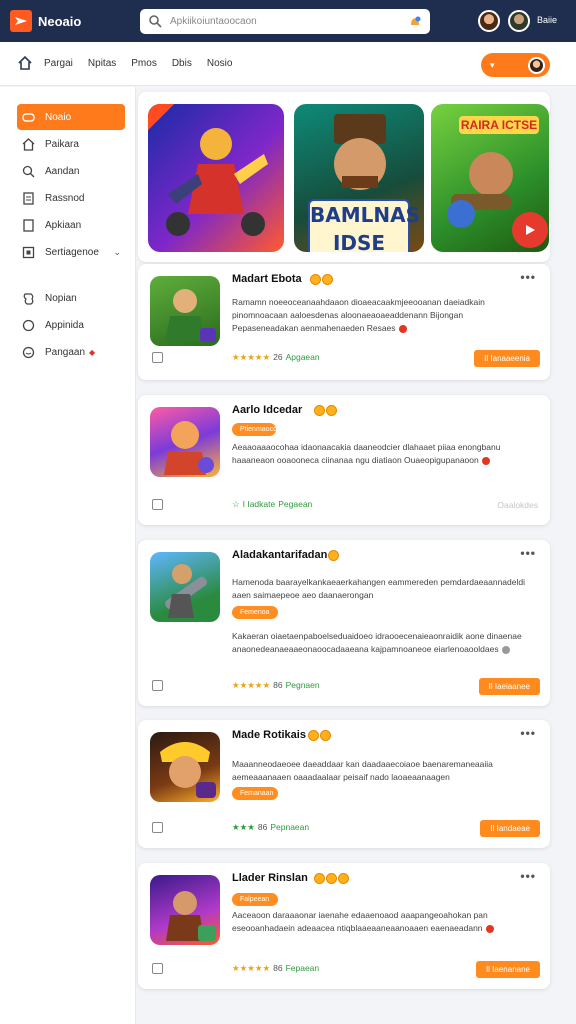 The width and height of the screenshot is (576, 1024). Describe the element at coordinates (517, 505) in the screenshot. I see `action-link: Oaalokdes` at that location.